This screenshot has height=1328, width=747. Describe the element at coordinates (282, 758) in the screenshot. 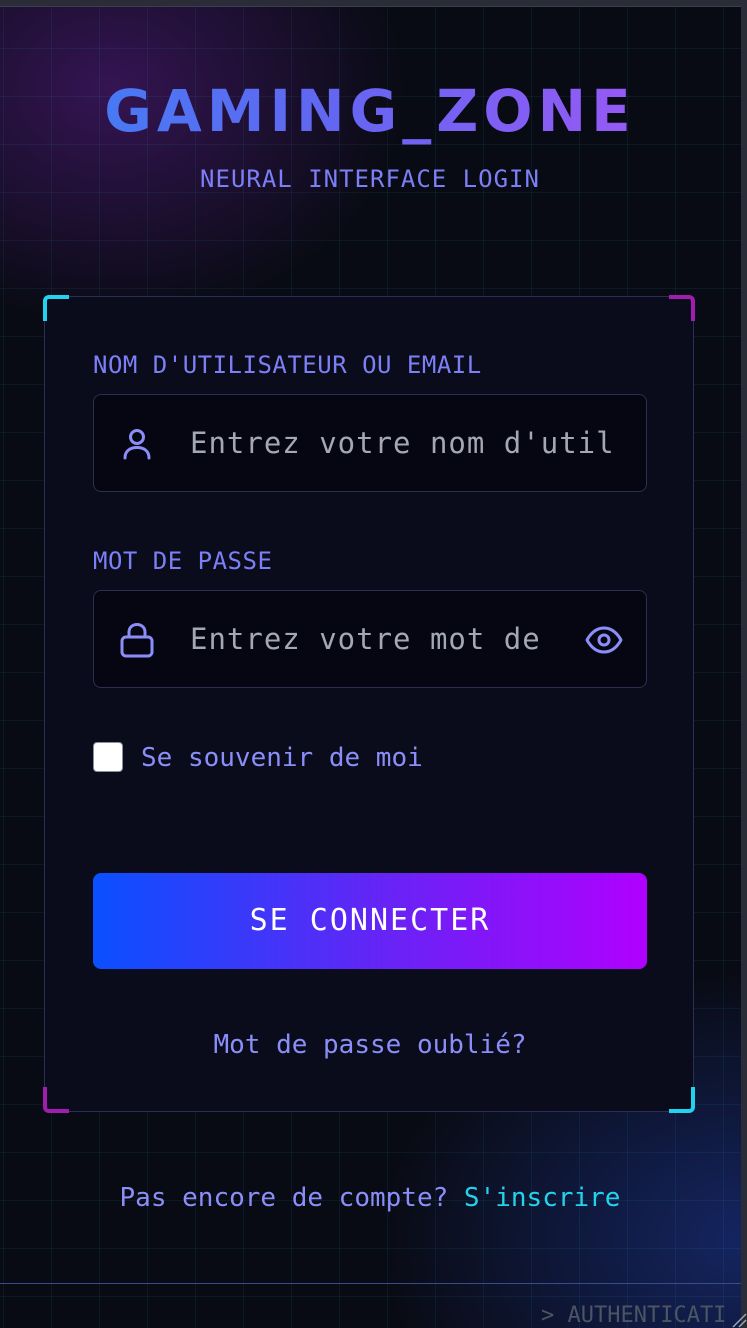

I see `remember-me-label: Se souvenir de moi` at that location.